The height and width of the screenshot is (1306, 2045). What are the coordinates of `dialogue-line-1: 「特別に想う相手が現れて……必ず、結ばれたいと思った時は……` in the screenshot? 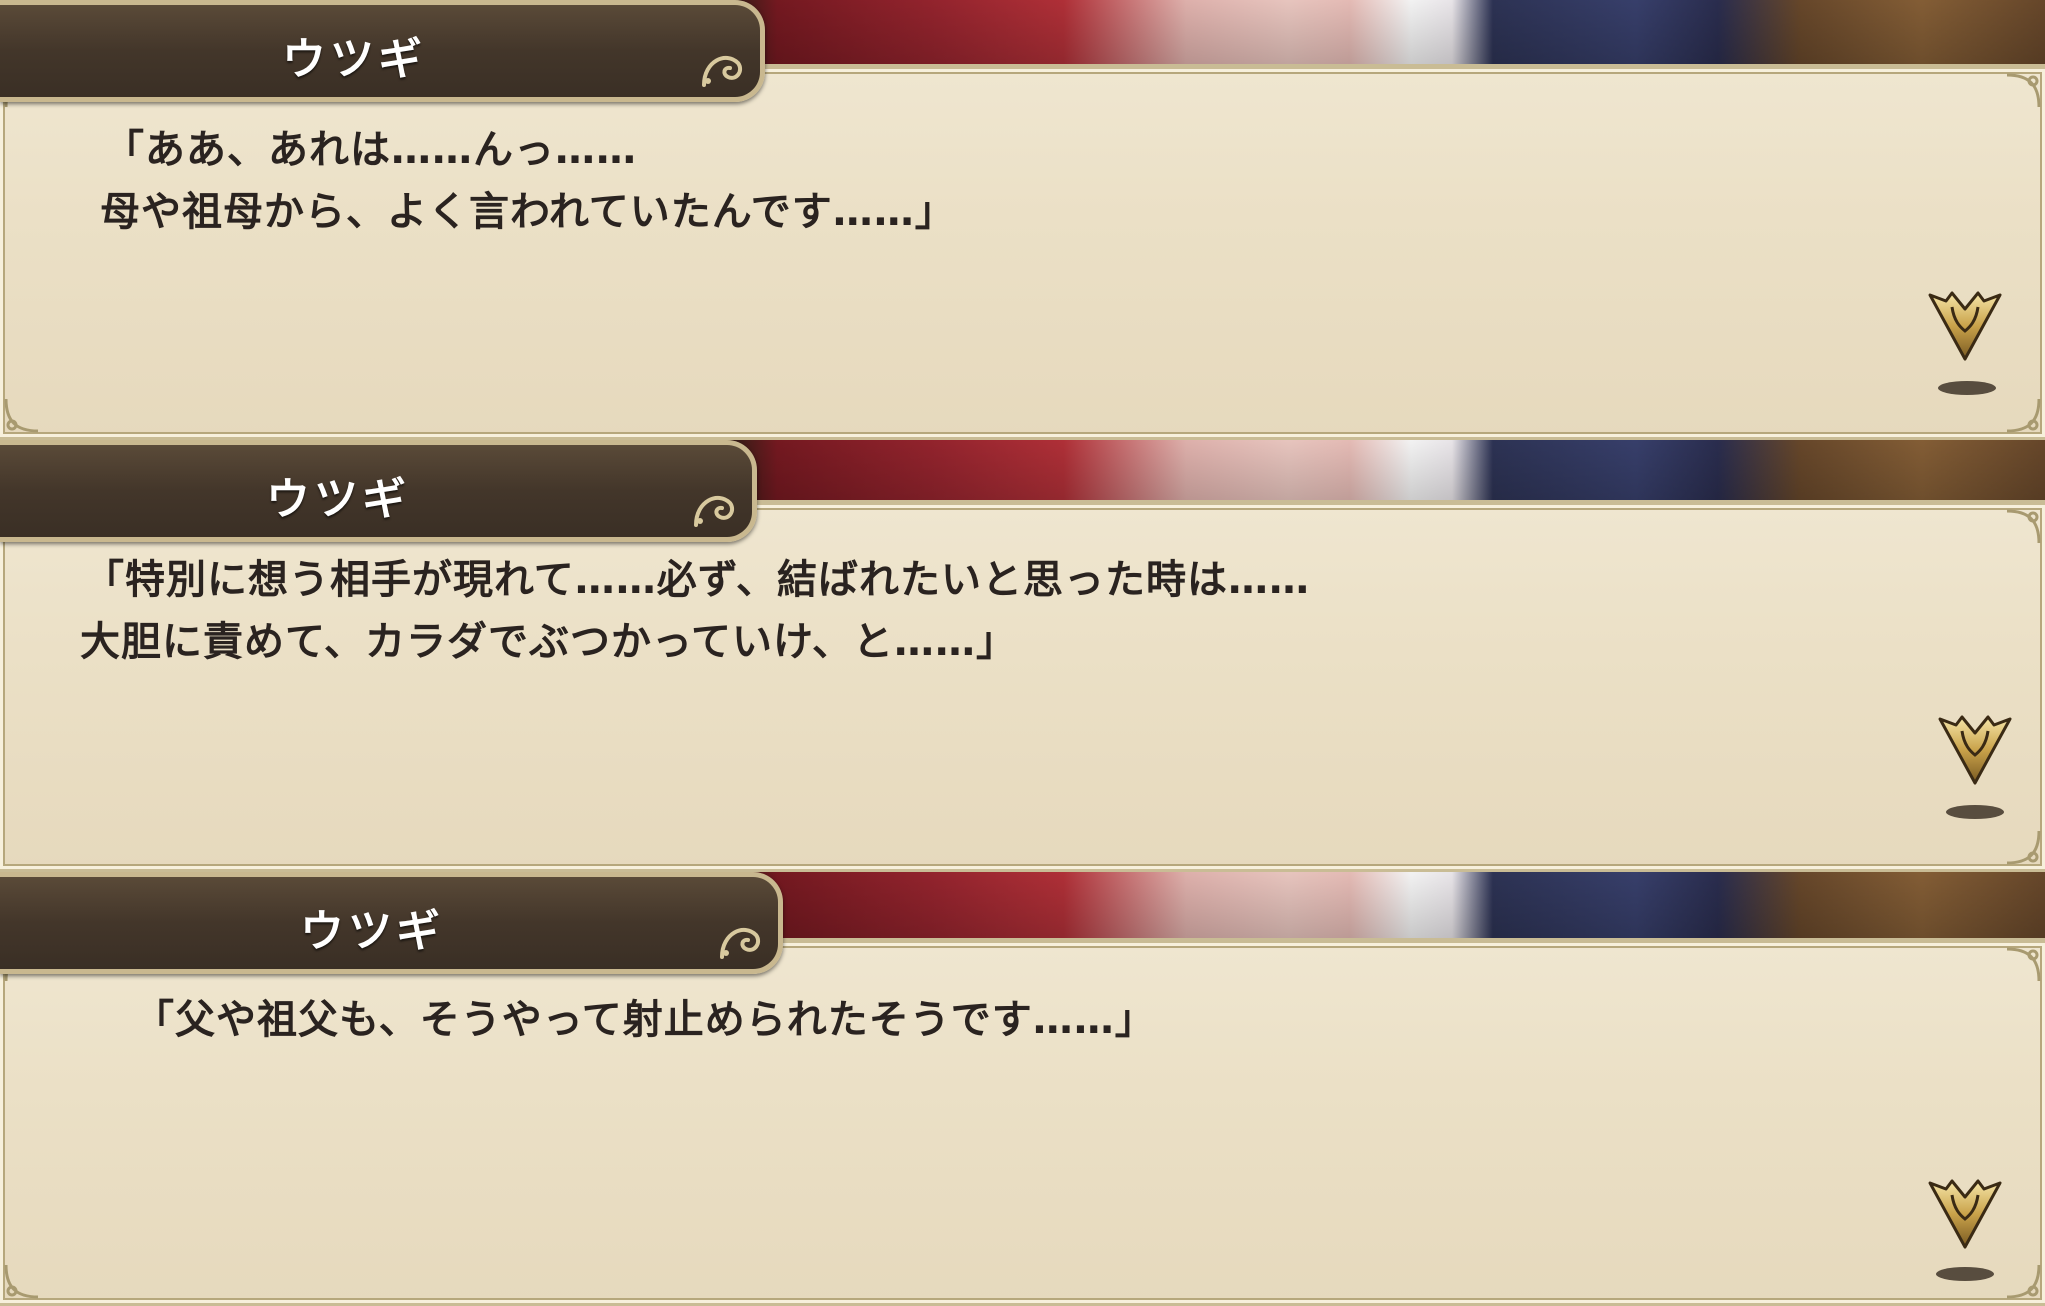 It's located at (697, 580).